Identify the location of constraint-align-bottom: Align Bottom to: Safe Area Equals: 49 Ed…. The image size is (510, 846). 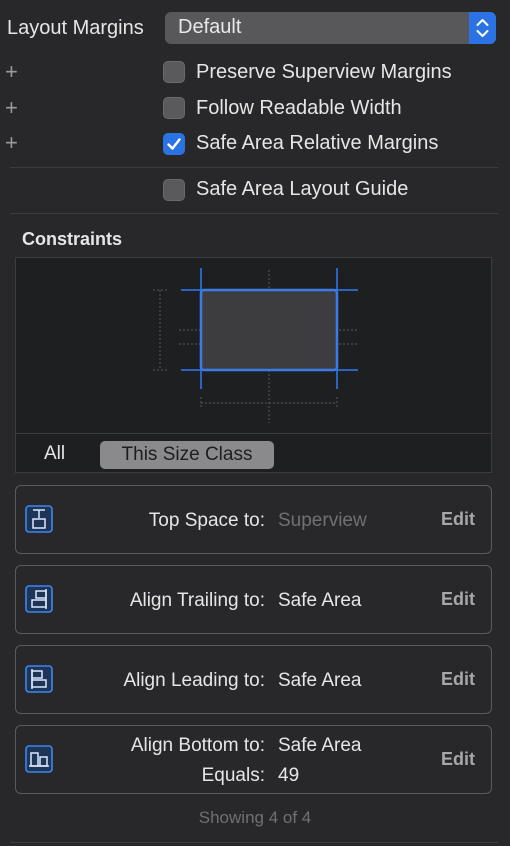
(253, 759).